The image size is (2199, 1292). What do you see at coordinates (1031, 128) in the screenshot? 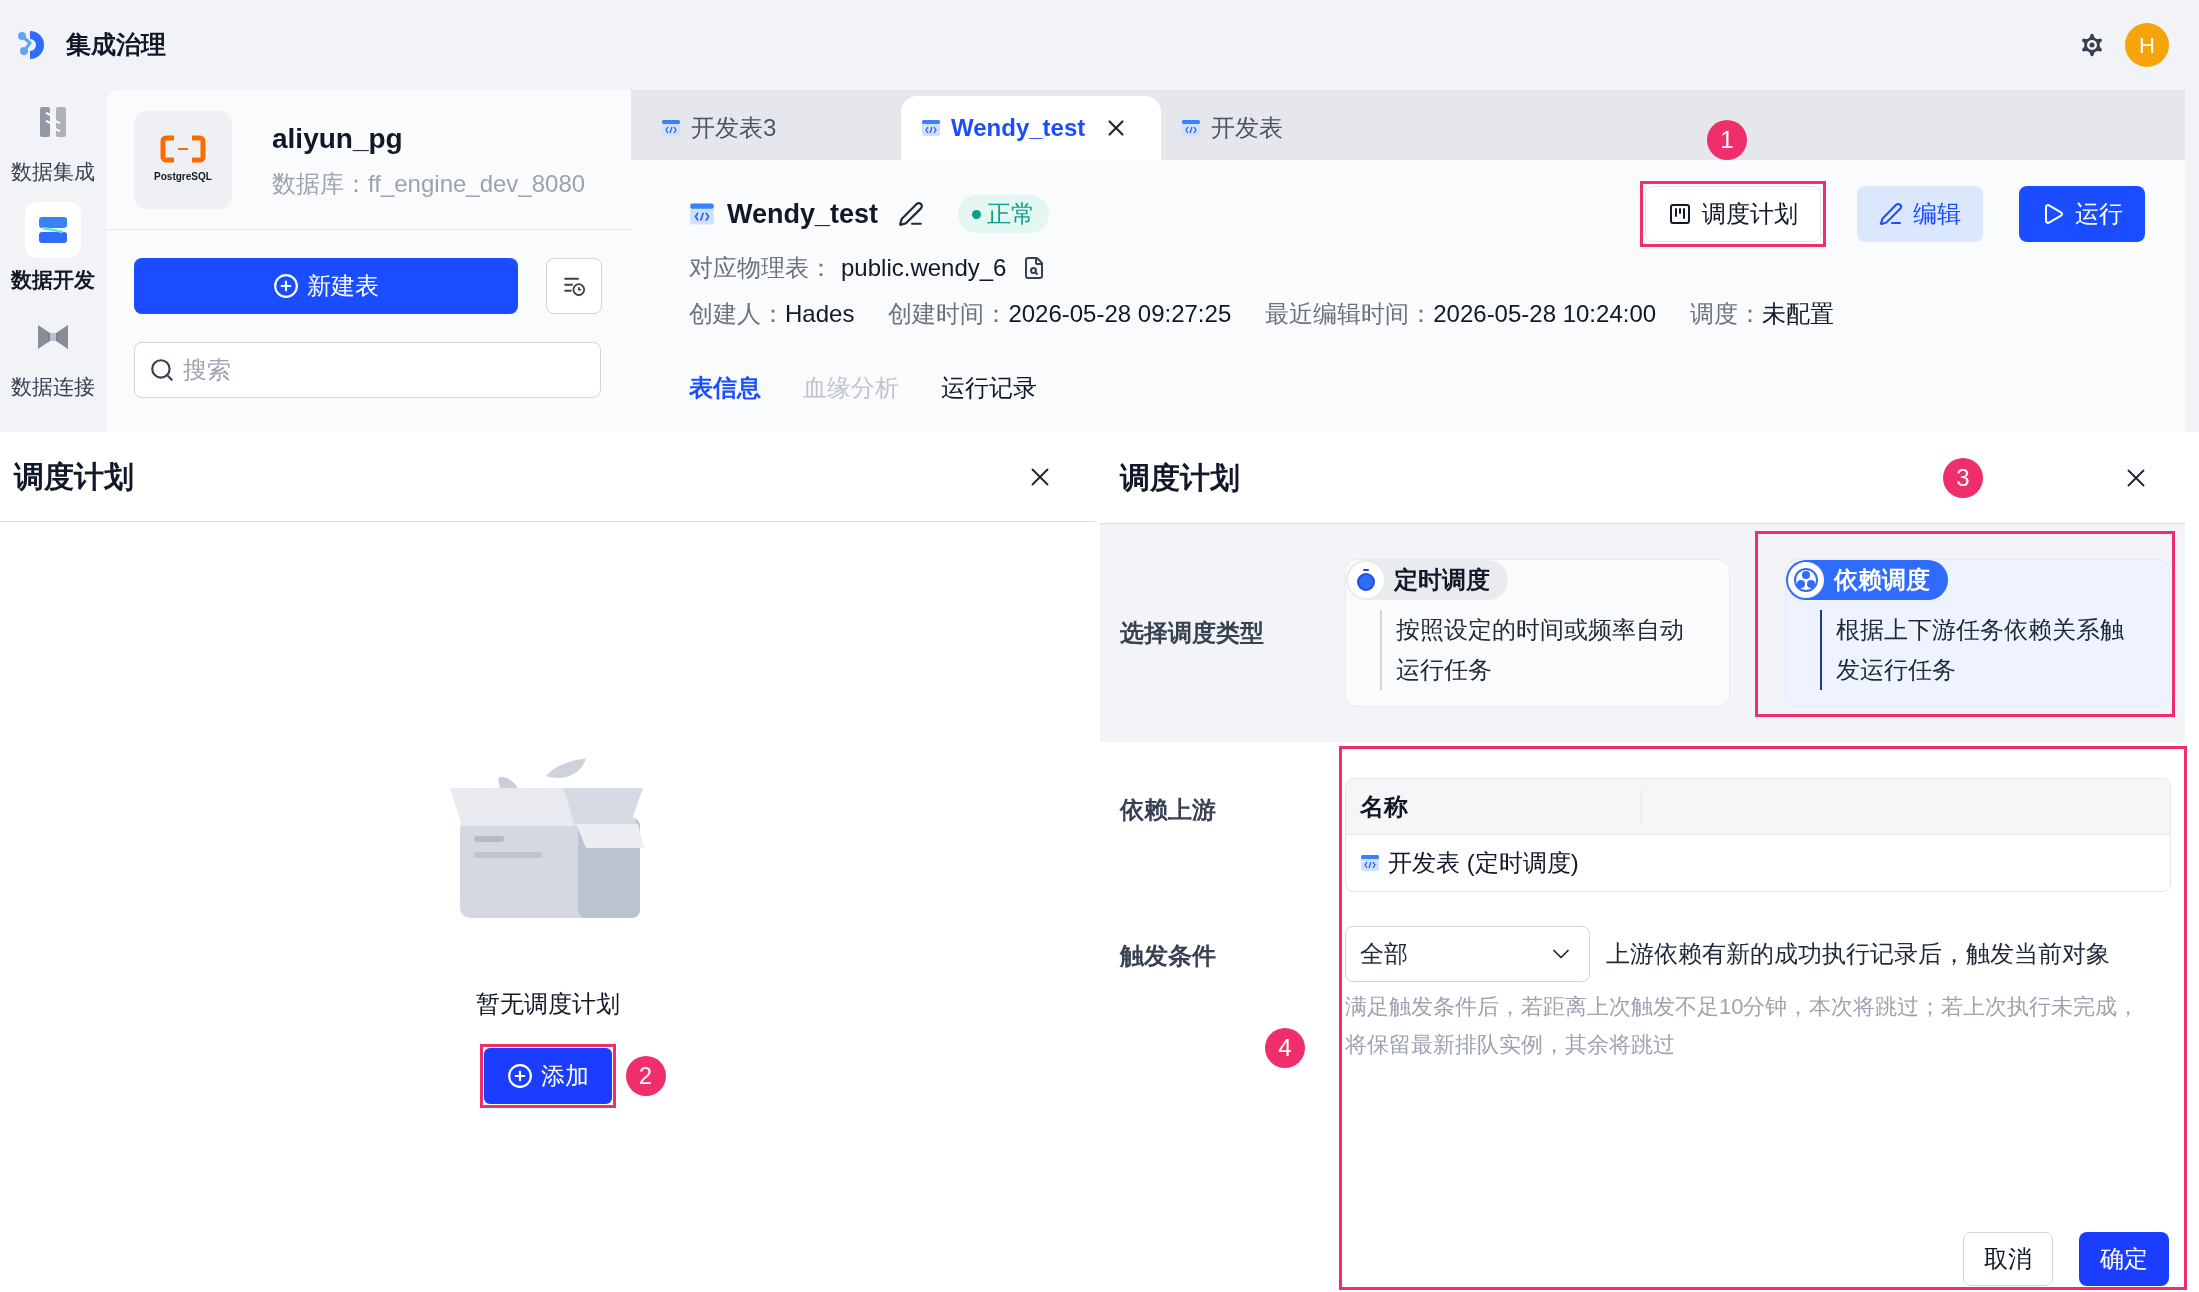
I see `editor-tab: Wendy_test` at bounding box center [1031, 128].